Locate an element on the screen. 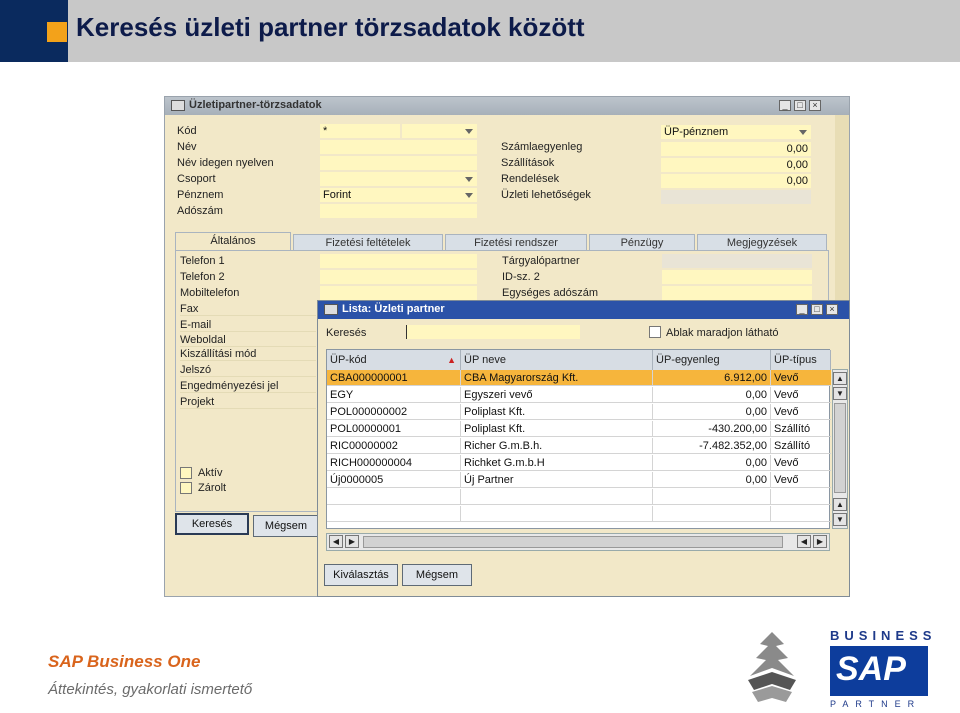  sort-asc-icon: ▲ is located at coordinates (451, 360).